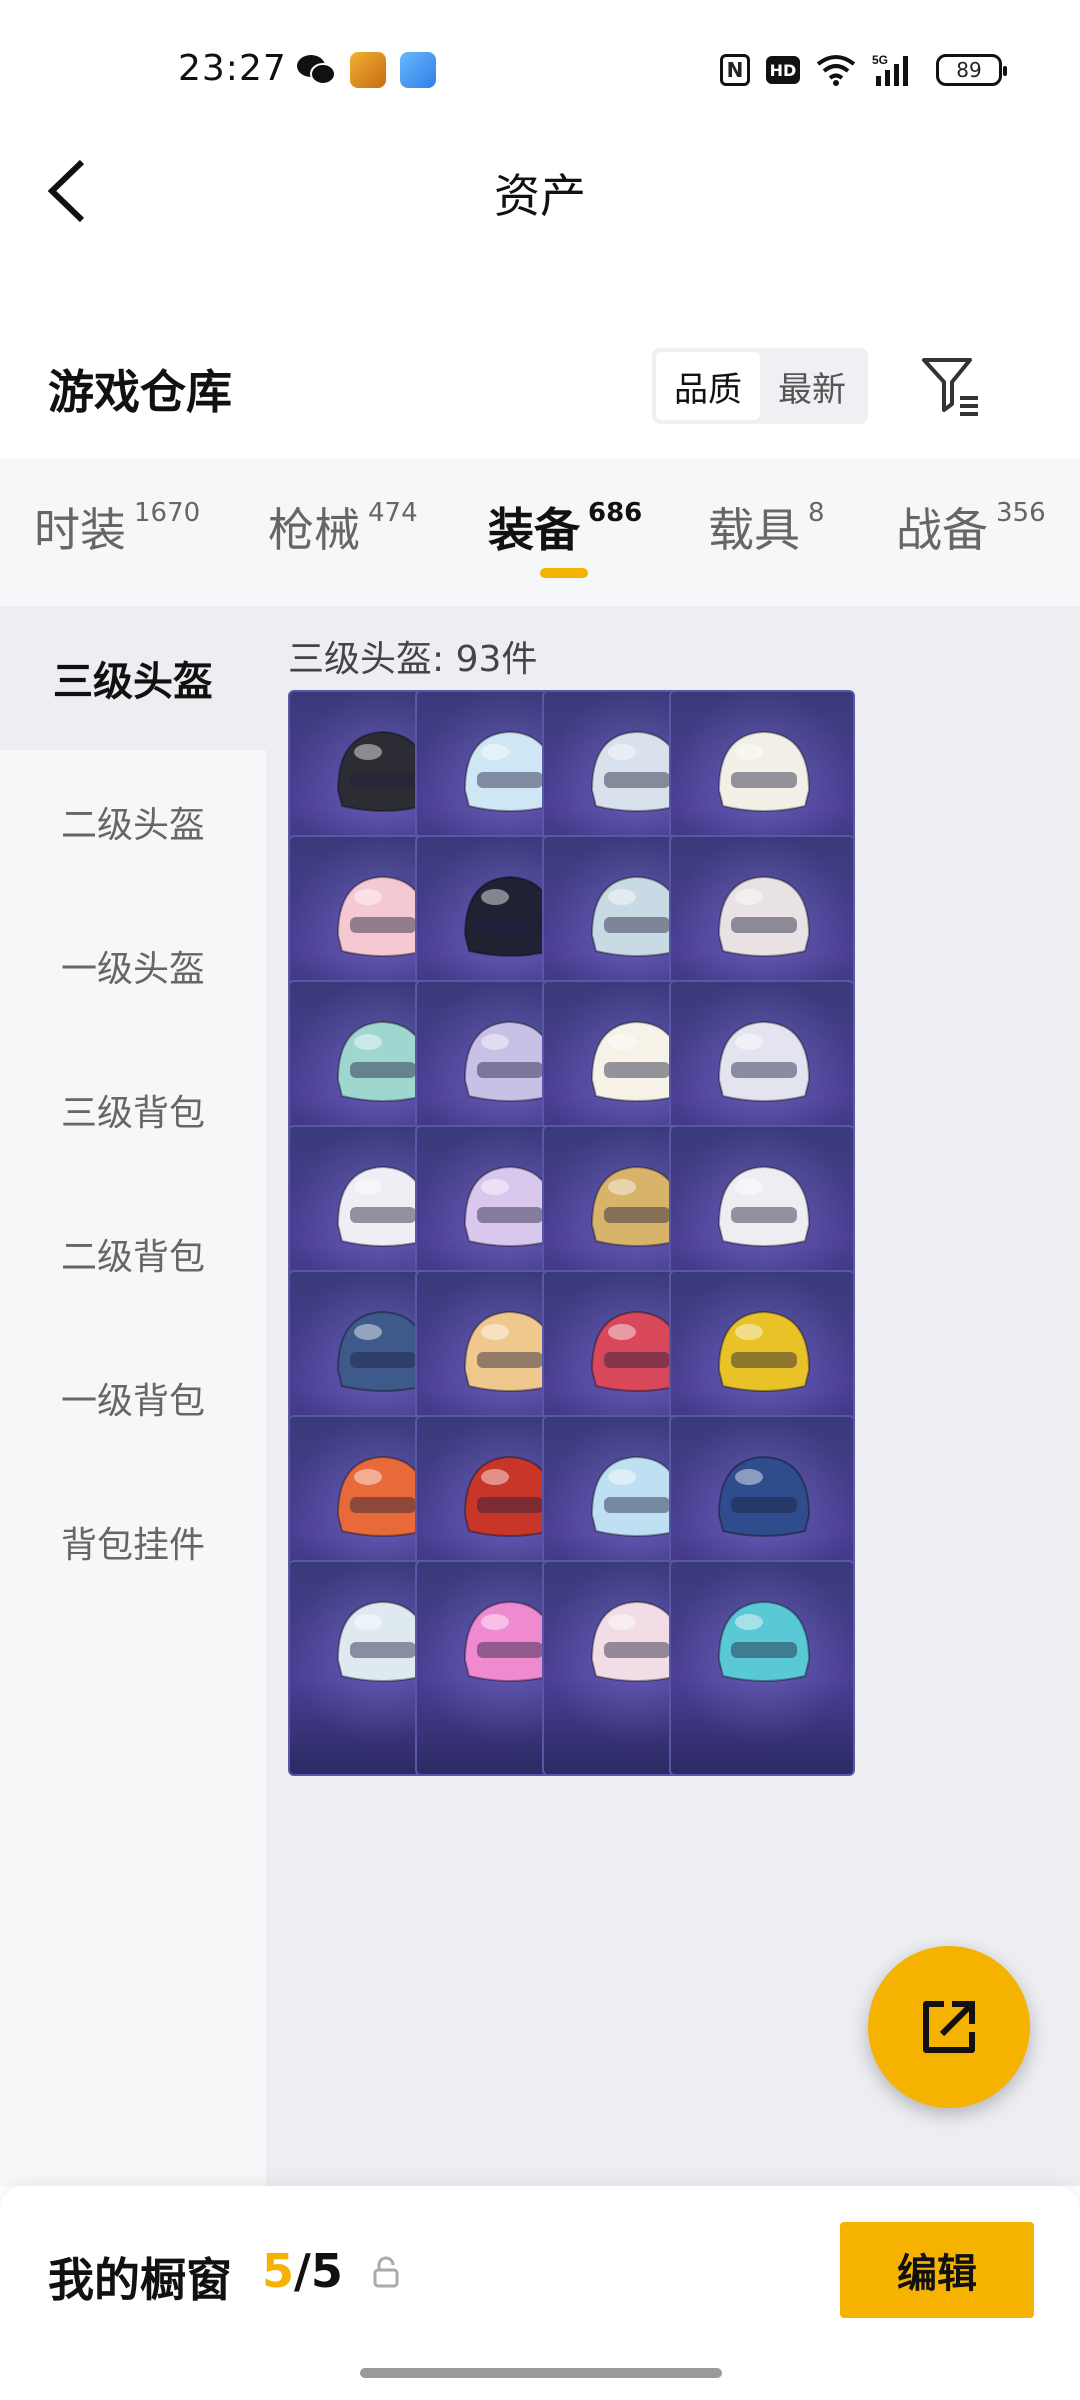  I want to click on tab-count: 686, so click(615, 513).